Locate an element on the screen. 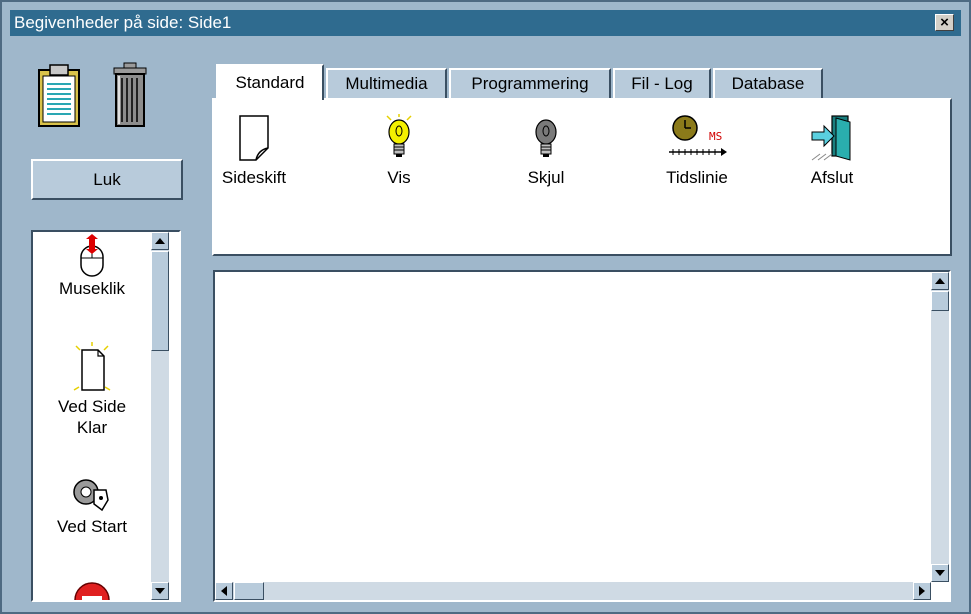 Image resolution: width=971 pixels, height=614 pixels. scroll-left-button is located at coordinates (224, 591).